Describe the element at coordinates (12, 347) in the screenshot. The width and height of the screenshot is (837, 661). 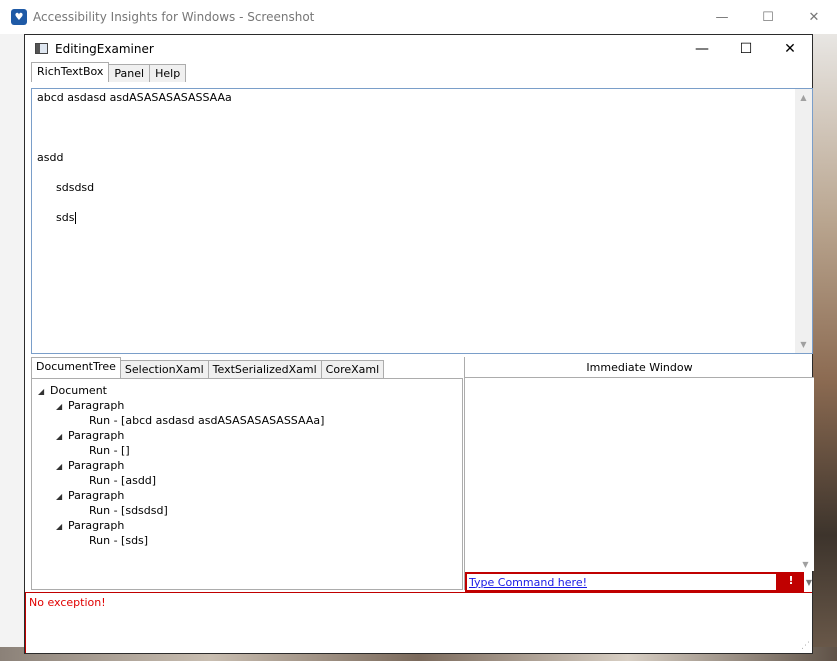
I see `background-left` at that location.